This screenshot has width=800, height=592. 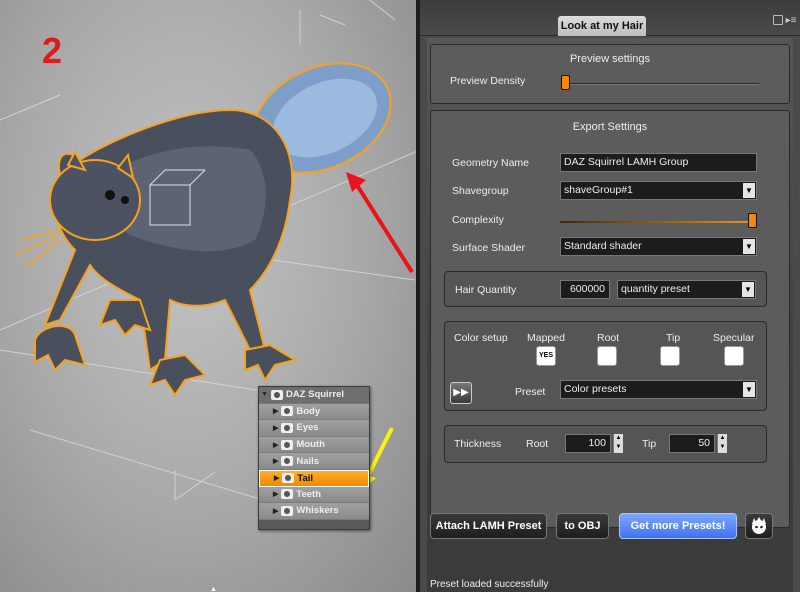 What do you see at coordinates (486, 290) in the screenshot?
I see `hair-quantity-label: Hair Quantity` at bounding box center [486, 290].